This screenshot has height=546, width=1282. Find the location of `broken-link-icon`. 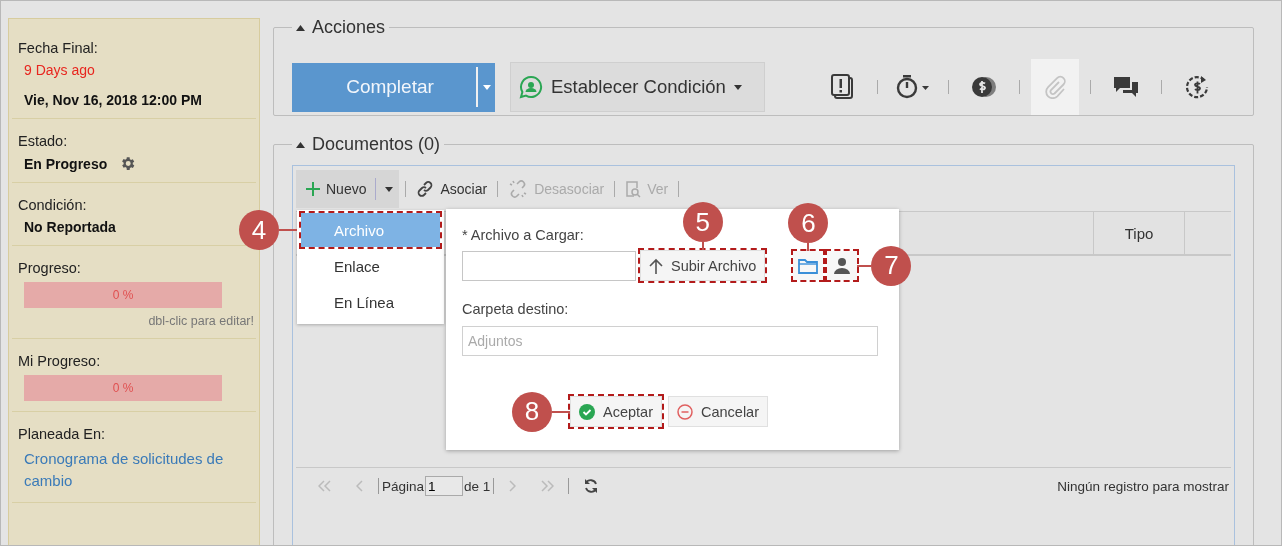

broken-link-icon is located at coordinates (518, 189).